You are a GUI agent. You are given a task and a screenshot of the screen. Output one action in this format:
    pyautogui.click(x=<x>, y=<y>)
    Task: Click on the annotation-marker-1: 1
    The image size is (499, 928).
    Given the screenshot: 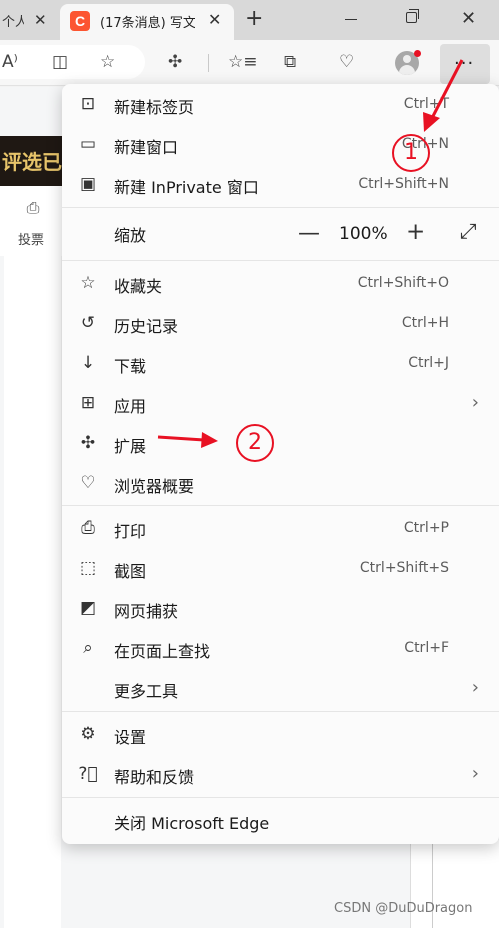 What is the action you would take?
    pyautogui.click(x=411, y=153)
    